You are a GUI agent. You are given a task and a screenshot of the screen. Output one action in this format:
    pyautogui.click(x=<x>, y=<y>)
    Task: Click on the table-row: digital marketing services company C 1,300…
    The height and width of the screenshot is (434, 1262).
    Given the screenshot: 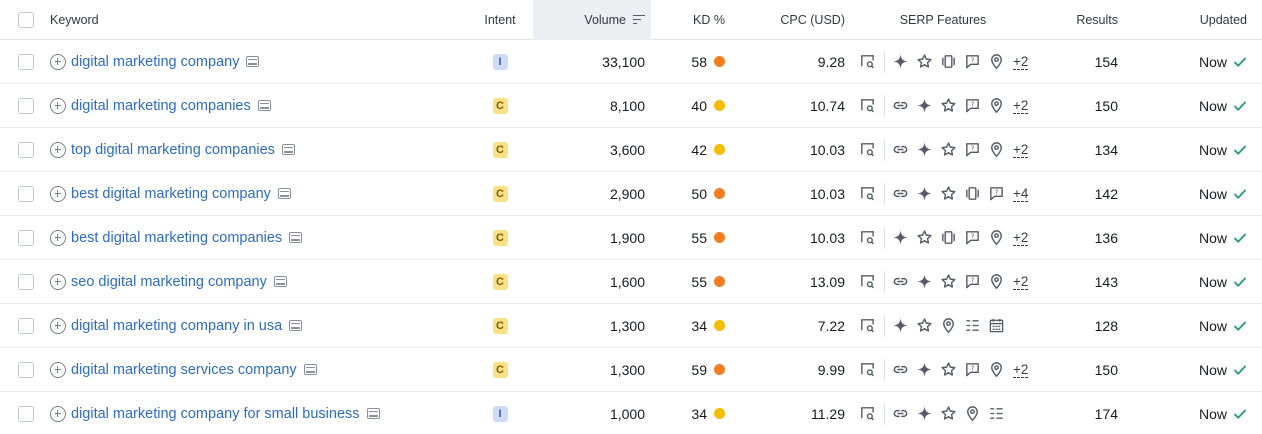 What is the action you would take?
    pyautogui.click(x=631, y=370)
    